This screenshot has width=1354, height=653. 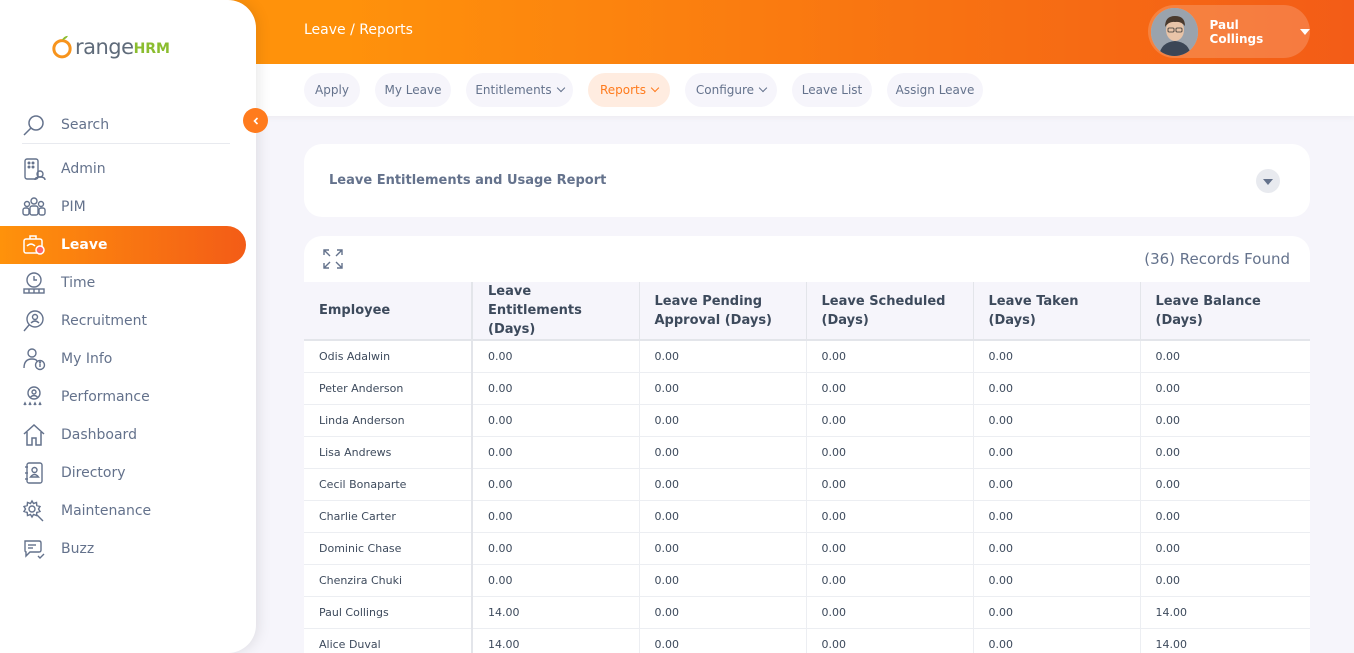 I want to click on sidebar-item-dashboard: Dashboard, so click(x=128, y=435).